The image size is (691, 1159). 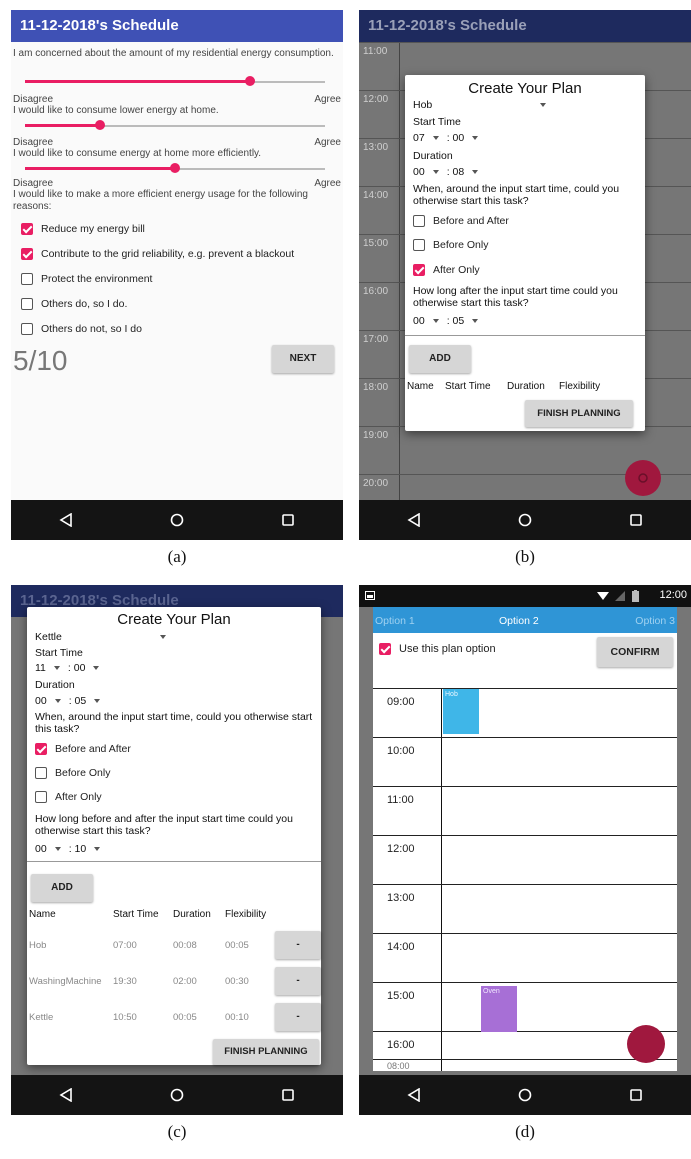 I want to click on task-flexibility: 00:05, so click(x=237, y=945).